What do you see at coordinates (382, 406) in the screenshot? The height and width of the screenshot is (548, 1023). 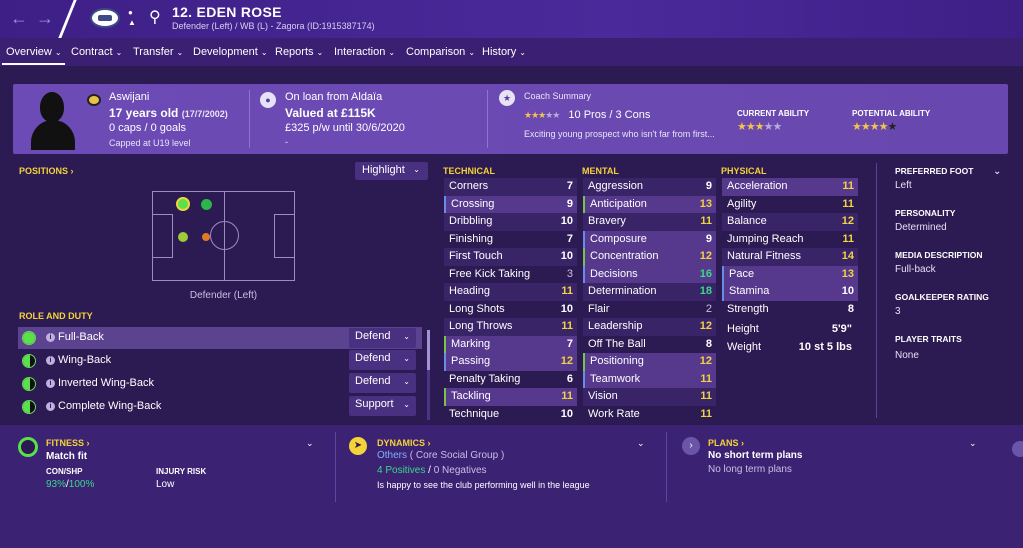 I see `duty-dropdown: Support ⌄` at bounding box center [382, 406].